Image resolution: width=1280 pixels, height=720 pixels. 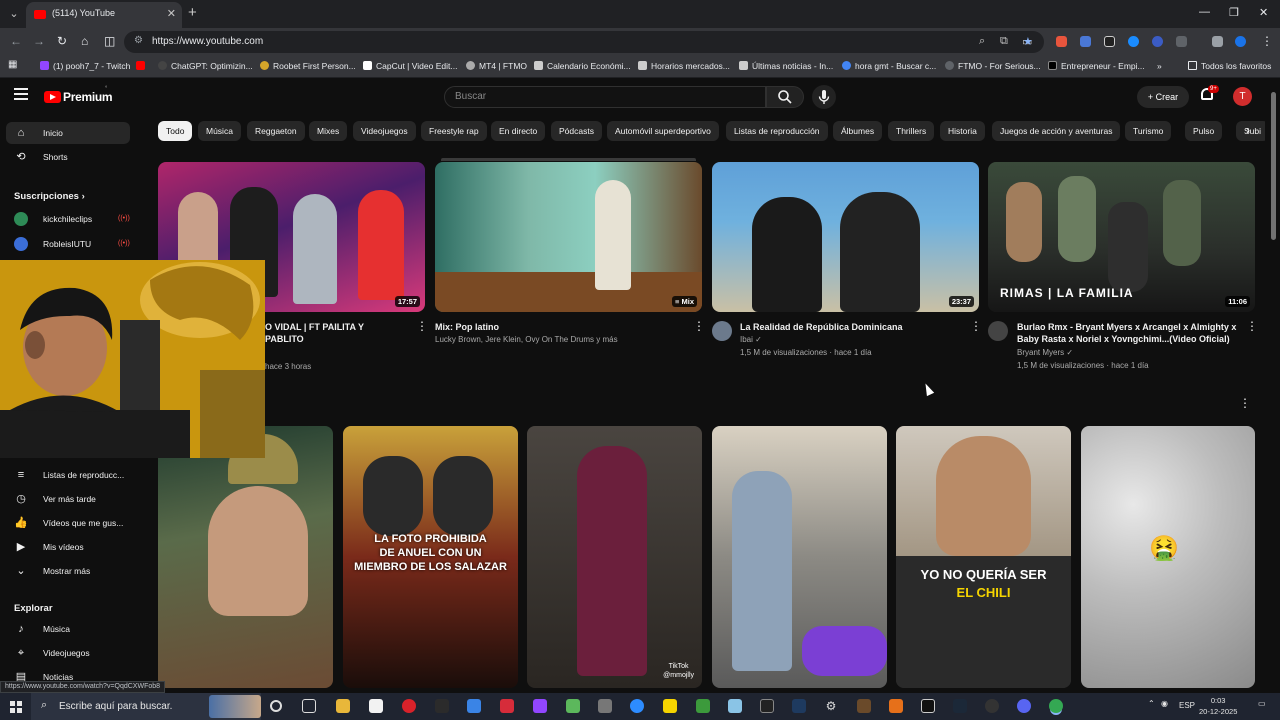 What do you see at coordinates (568, 237) in the screenshot?
I see `video-thumbnail: ≡ Mix` at bounding box center [568, 237].